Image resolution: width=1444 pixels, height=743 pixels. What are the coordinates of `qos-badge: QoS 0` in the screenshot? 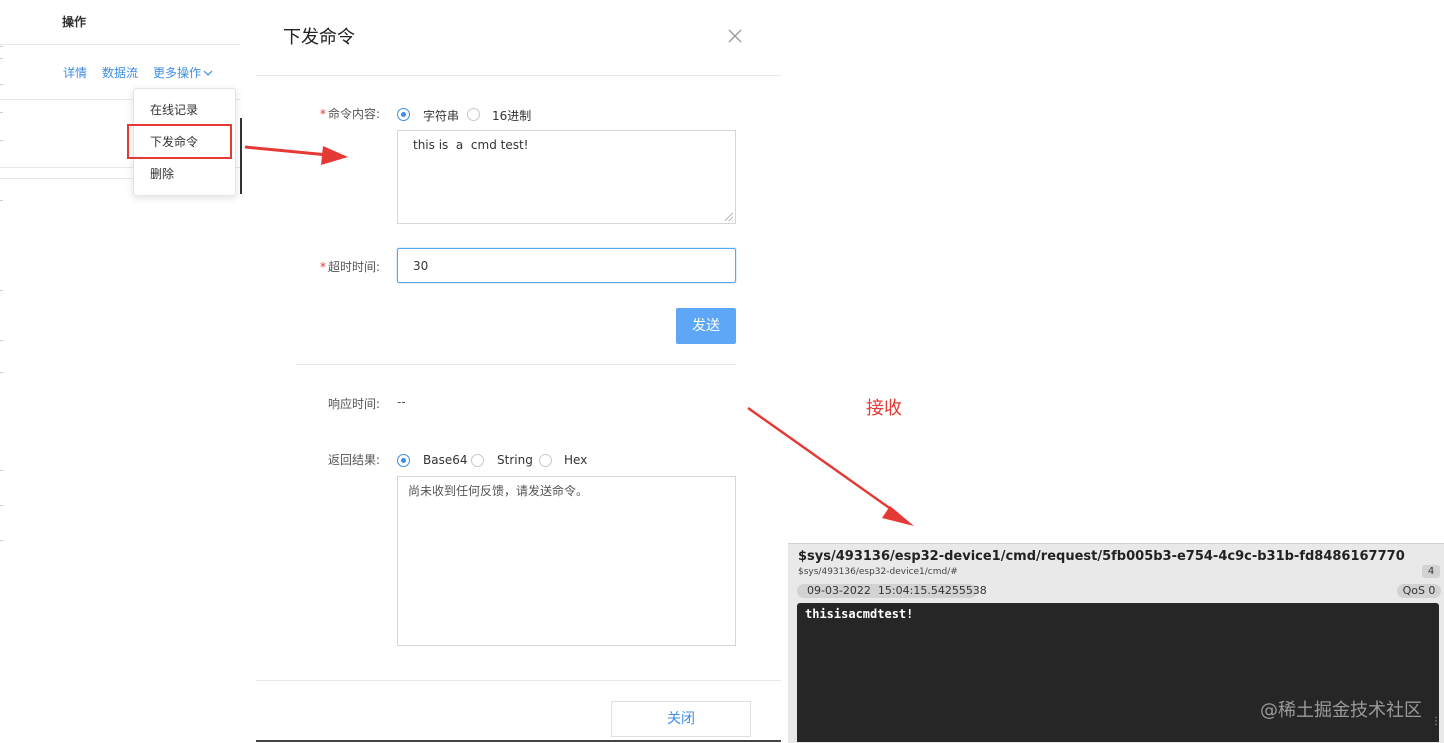 It's located at (1419, 591).